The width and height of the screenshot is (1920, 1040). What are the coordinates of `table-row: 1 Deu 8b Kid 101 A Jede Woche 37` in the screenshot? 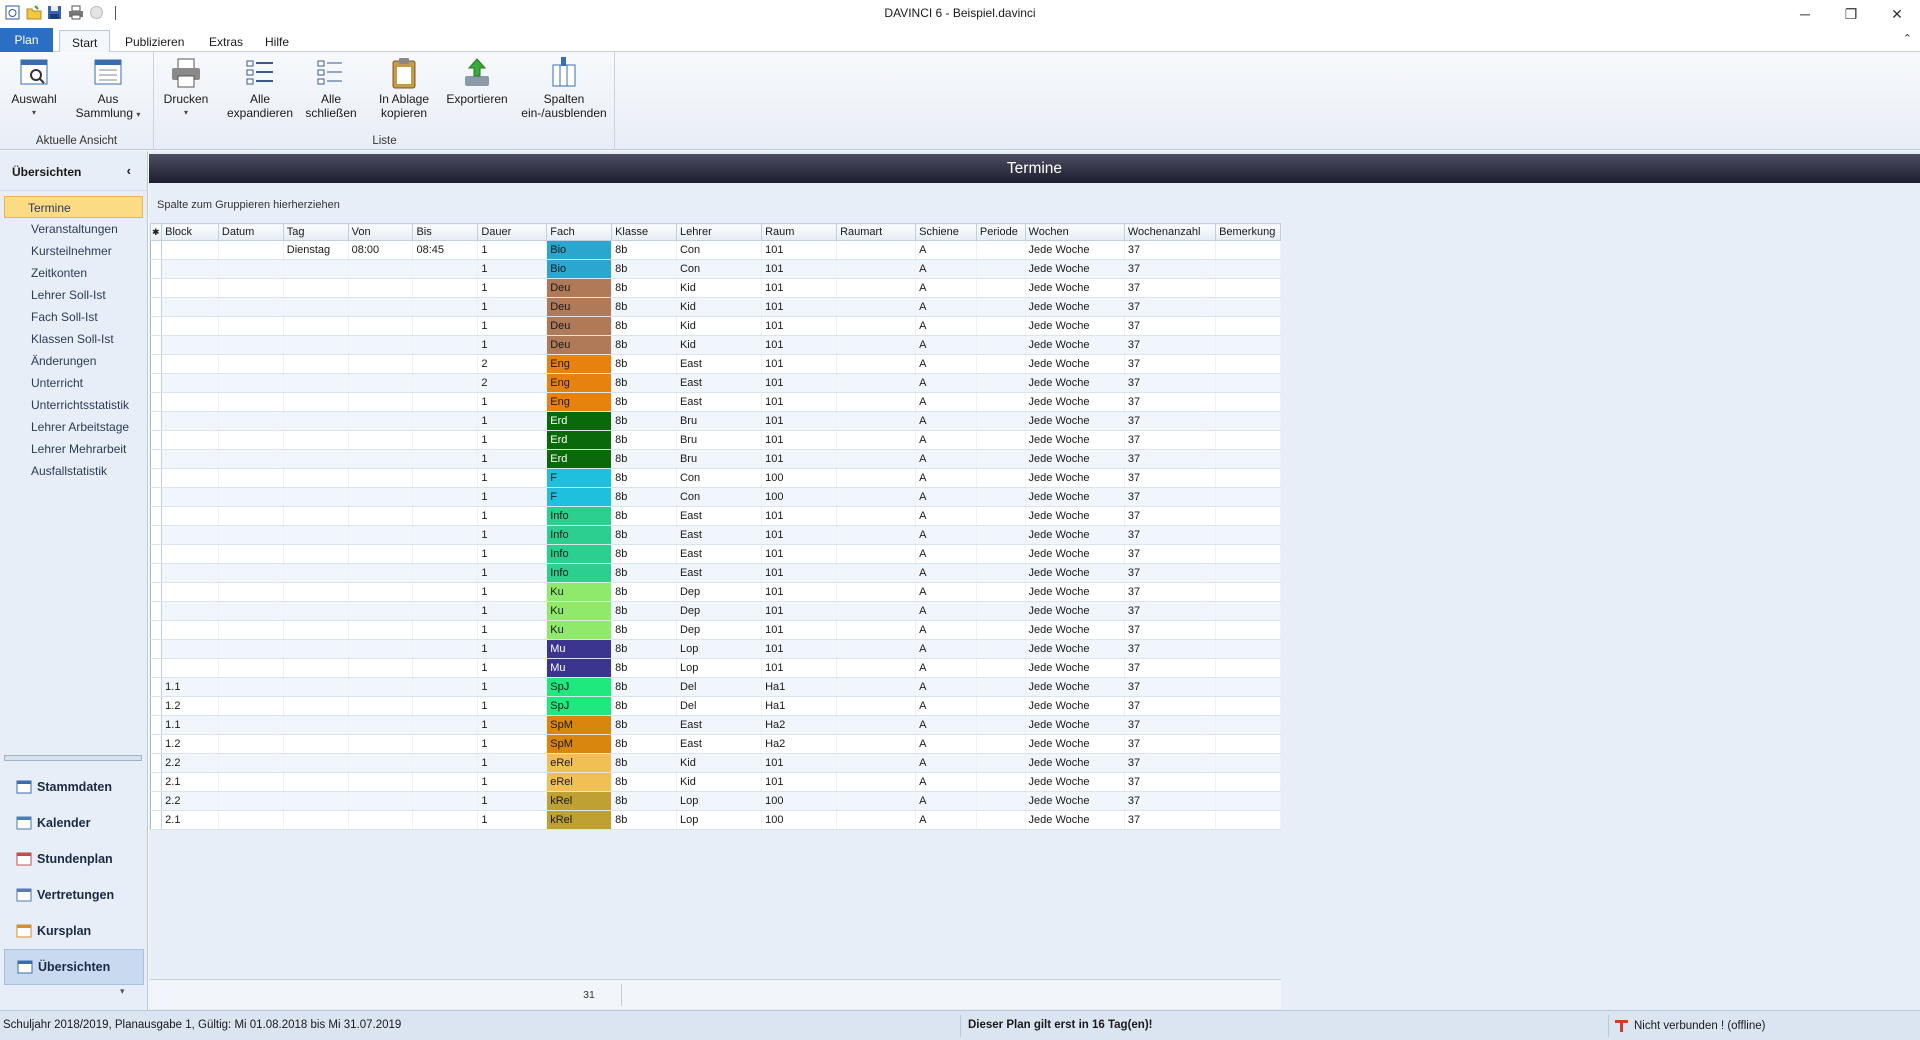 It's located at (715, 326).